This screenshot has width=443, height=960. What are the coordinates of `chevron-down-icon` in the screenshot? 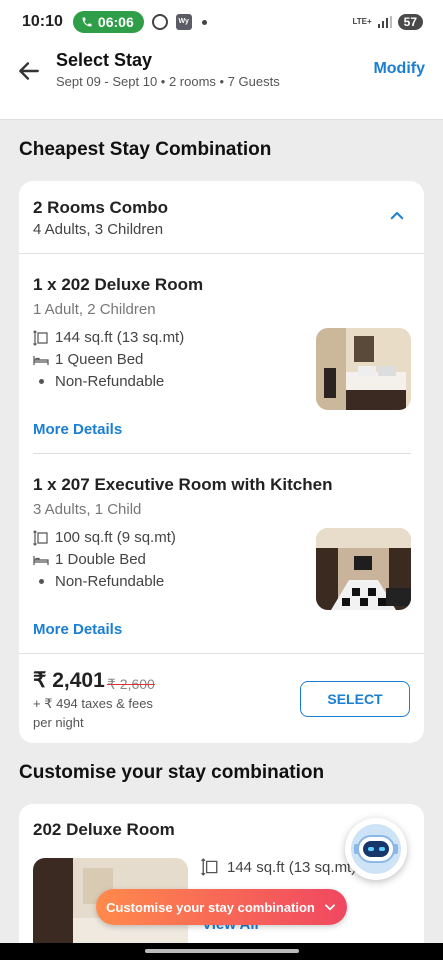 It's located at (329, 907).